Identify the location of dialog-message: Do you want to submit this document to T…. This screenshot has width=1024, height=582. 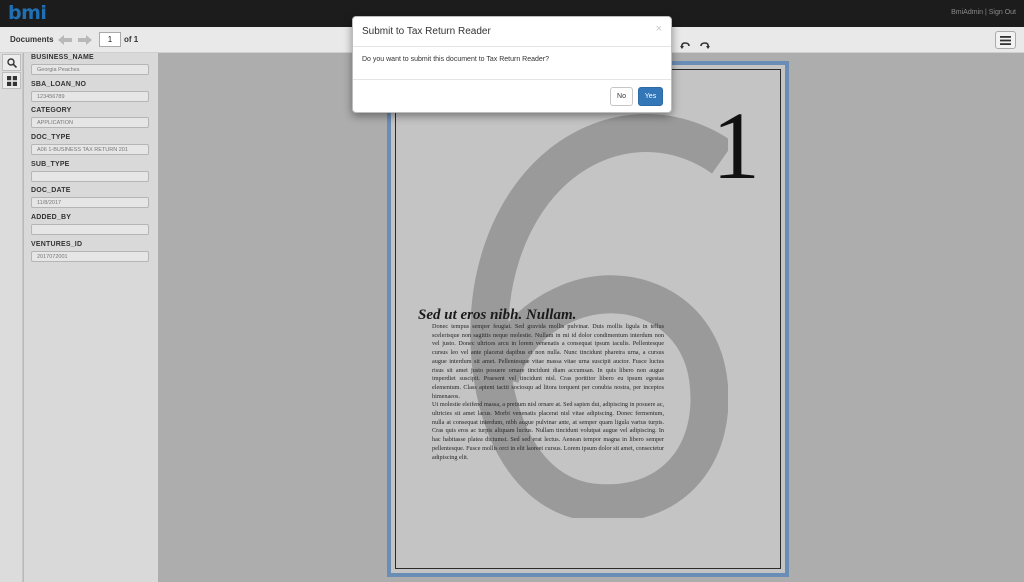
(456, 59).